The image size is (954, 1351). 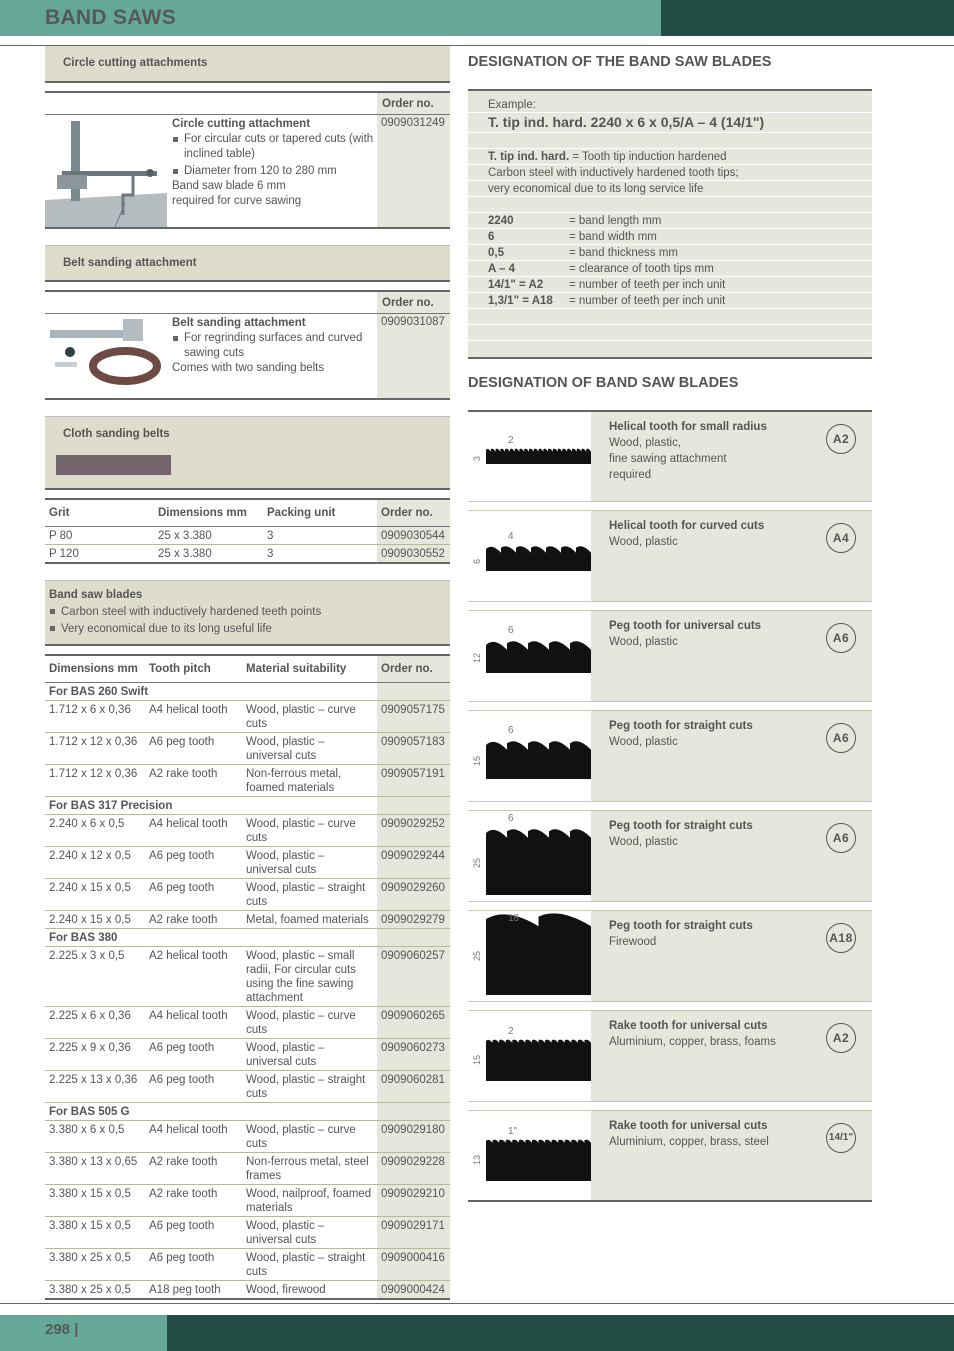 I want to click on footer-divider, so click(x=477, y=1303).